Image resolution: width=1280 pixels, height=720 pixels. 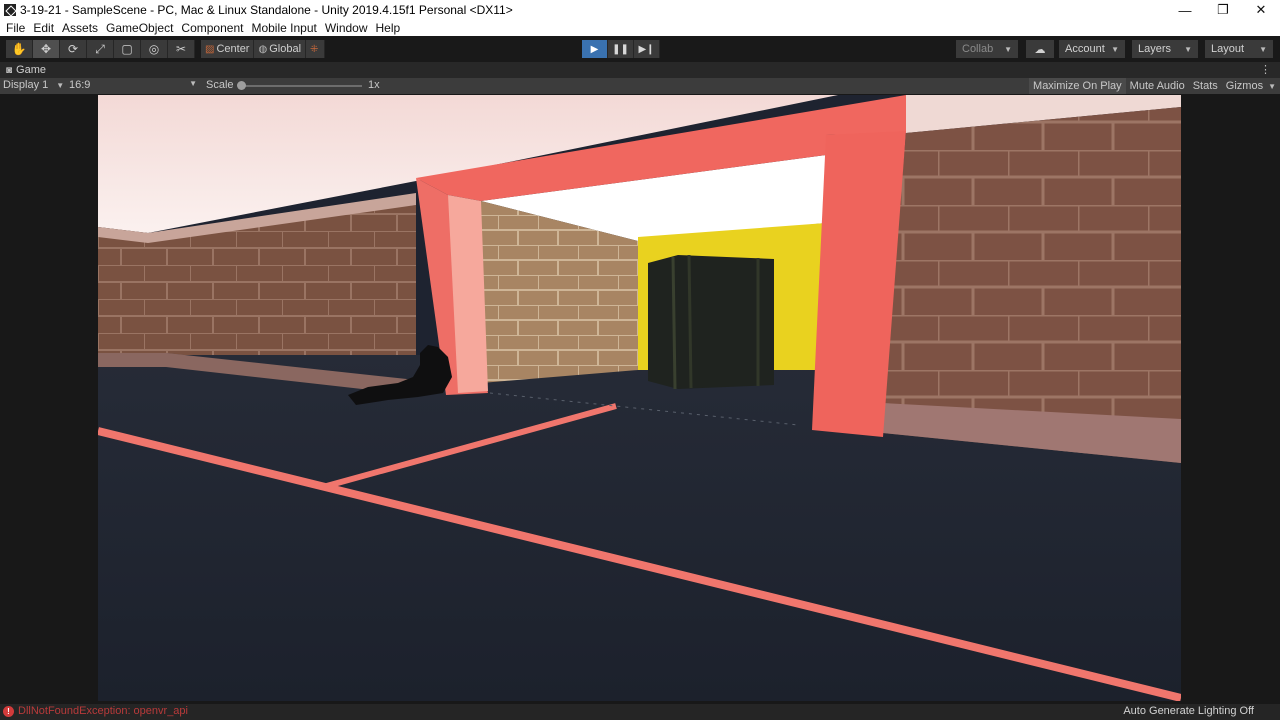 I want to click on window-controls: — ❐ ✕, so click(x=1223, y=10).